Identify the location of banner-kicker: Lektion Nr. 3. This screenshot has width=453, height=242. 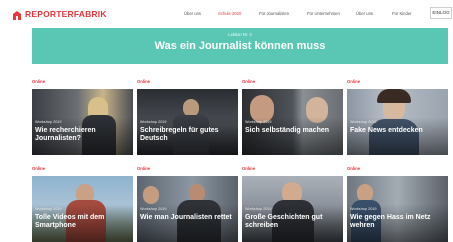
(240, 34).